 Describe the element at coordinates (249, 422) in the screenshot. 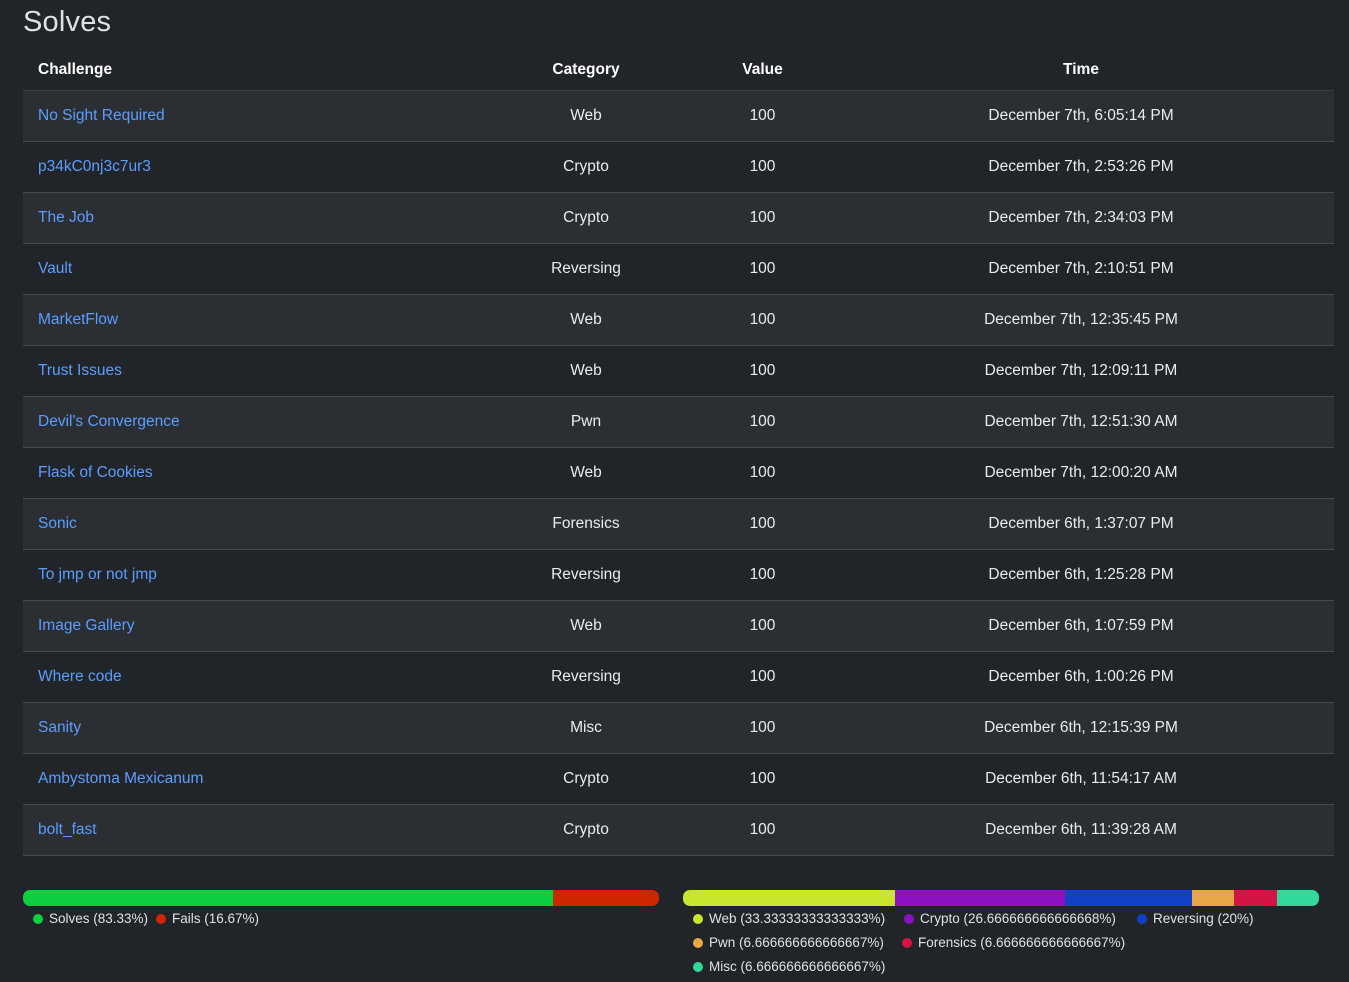

I see `cell-challenge: Devil's Convergence` at that location.